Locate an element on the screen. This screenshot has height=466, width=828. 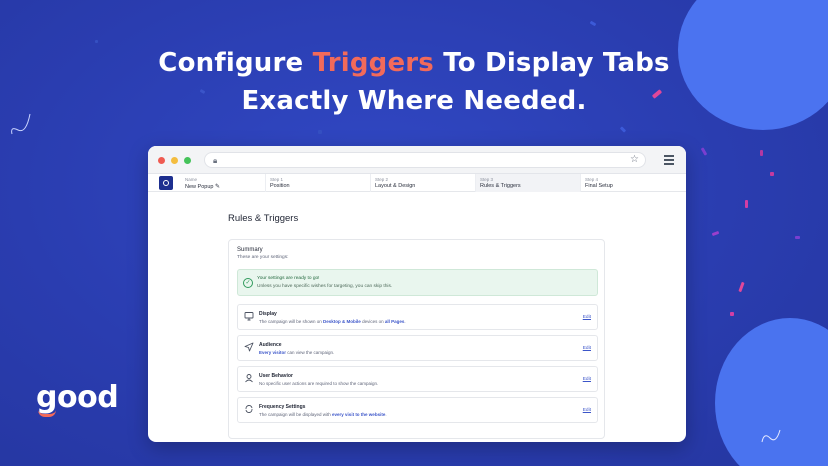
headline-accent: Triggers is located at coordinates (373, 63).